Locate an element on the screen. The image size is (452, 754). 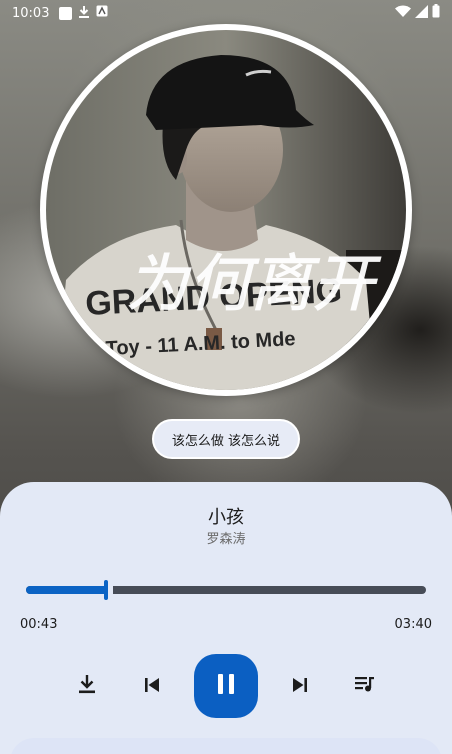
skip-previous-icon is located at coordinates (152, 686).